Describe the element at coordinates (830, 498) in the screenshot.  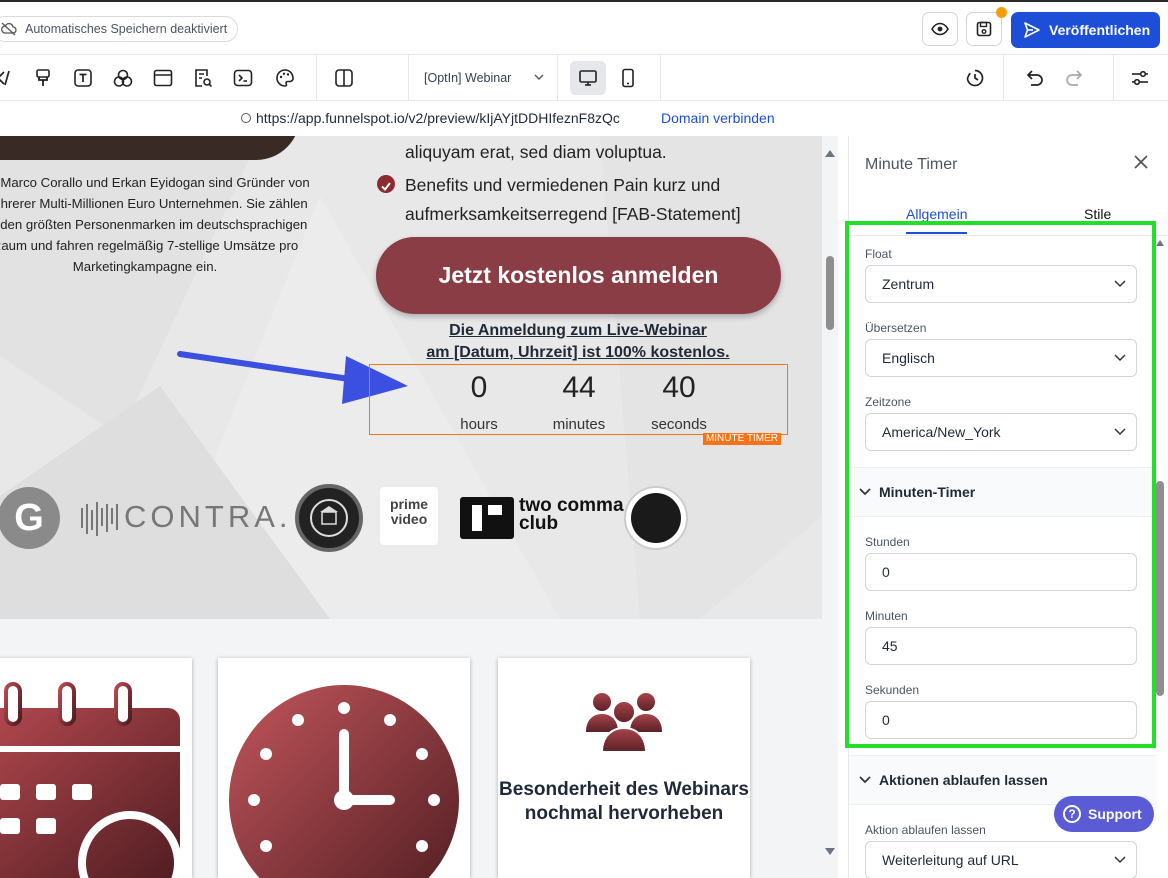
I see `canvas-scrollbar-track` at that location.